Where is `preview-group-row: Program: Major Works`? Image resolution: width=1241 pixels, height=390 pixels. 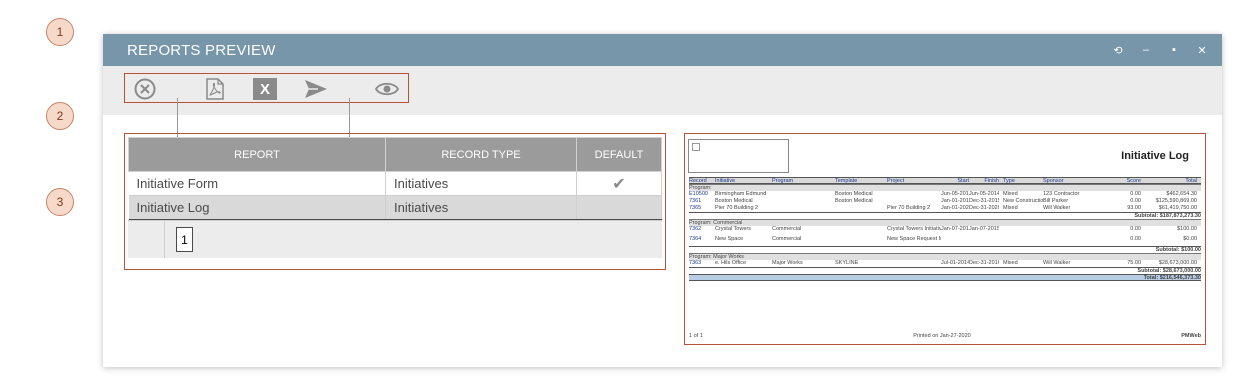 preview-group-row: Program: Major Works is located at coordinates (945, 256).